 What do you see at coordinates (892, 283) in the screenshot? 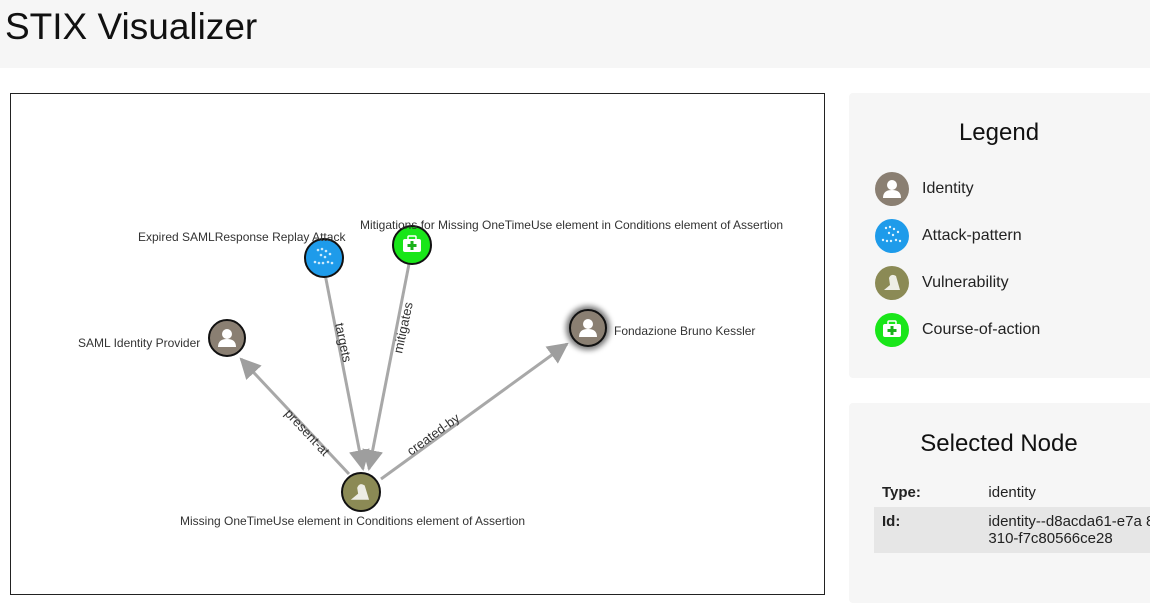
I see `vulnerability-icon` at bounding box center [892, 283].